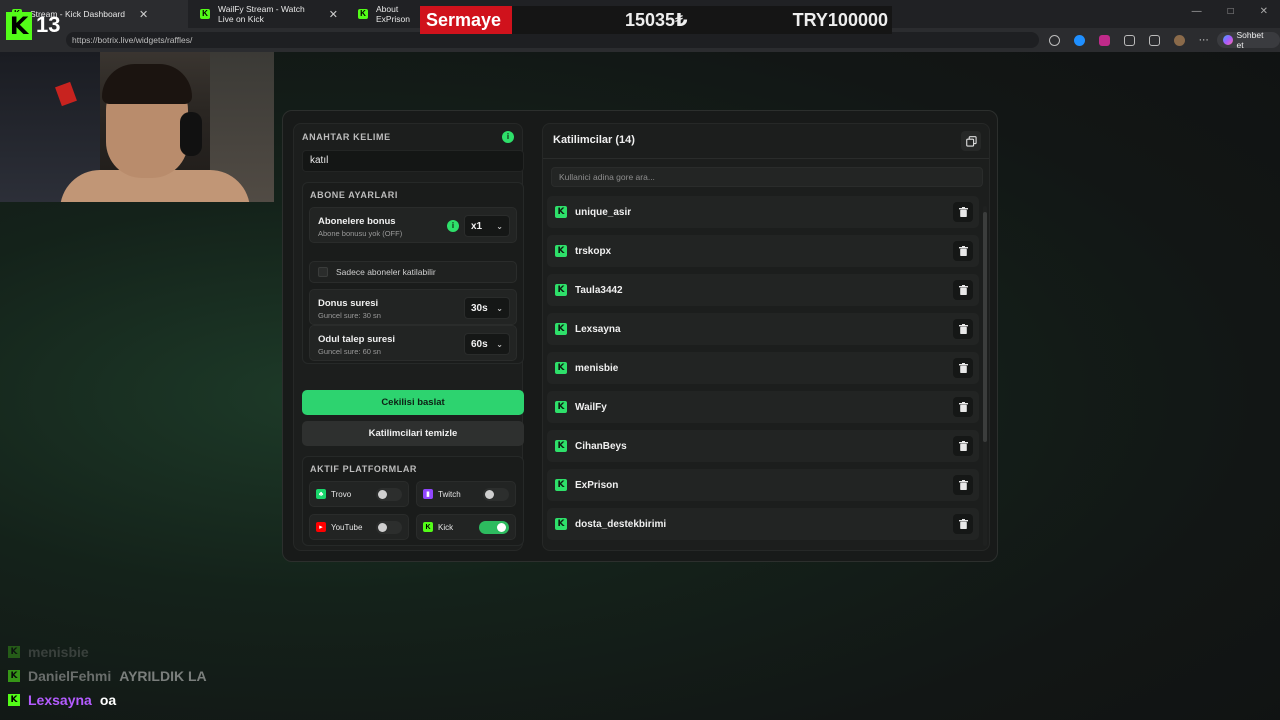 This screenshot has height=720, width=1280. I want to click on participant-name: unique_asir, so click(603, 212).